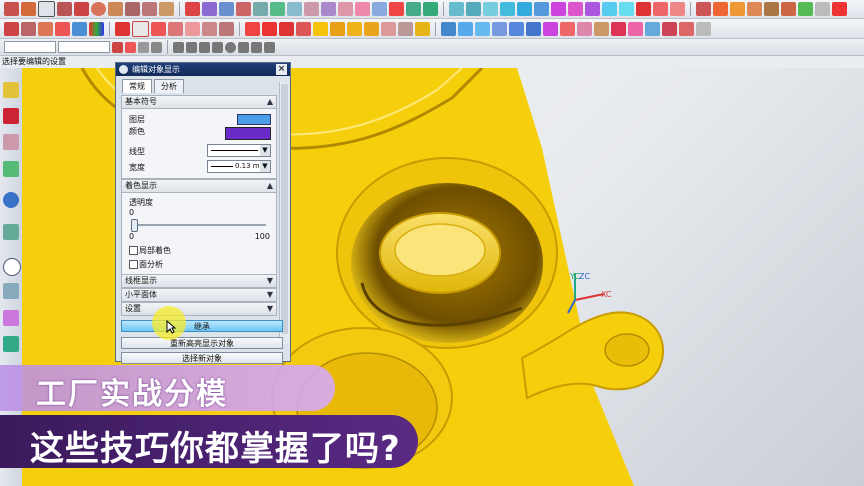 Image resolution: width=864 pixels, height=486 pixels. What do you see at coordinates (226, 9) in the screenshot?
I see `law-curve-icon` at bounding box center [226, 9].